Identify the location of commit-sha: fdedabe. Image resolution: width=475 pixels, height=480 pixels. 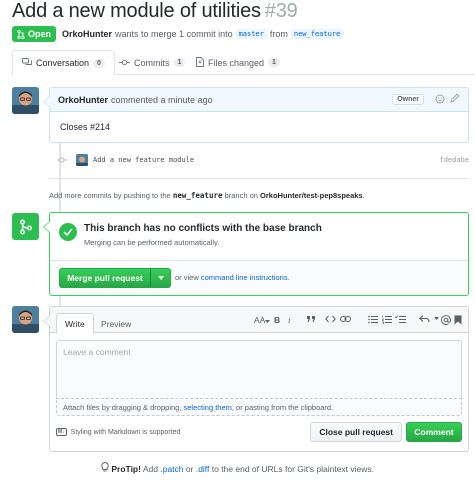
(454, 160).